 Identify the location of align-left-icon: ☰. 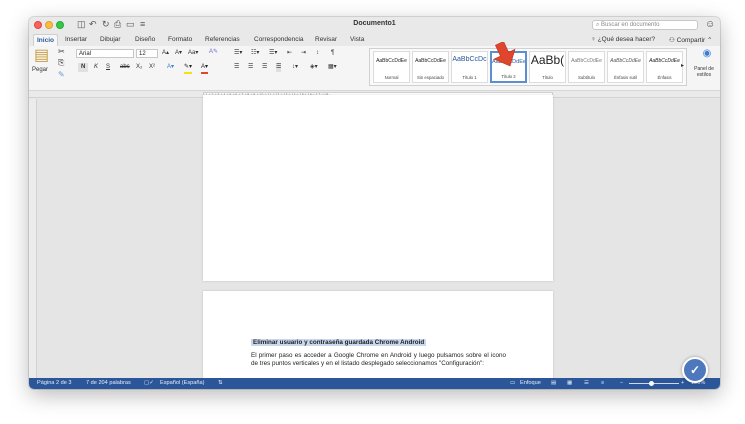
(236, 67).